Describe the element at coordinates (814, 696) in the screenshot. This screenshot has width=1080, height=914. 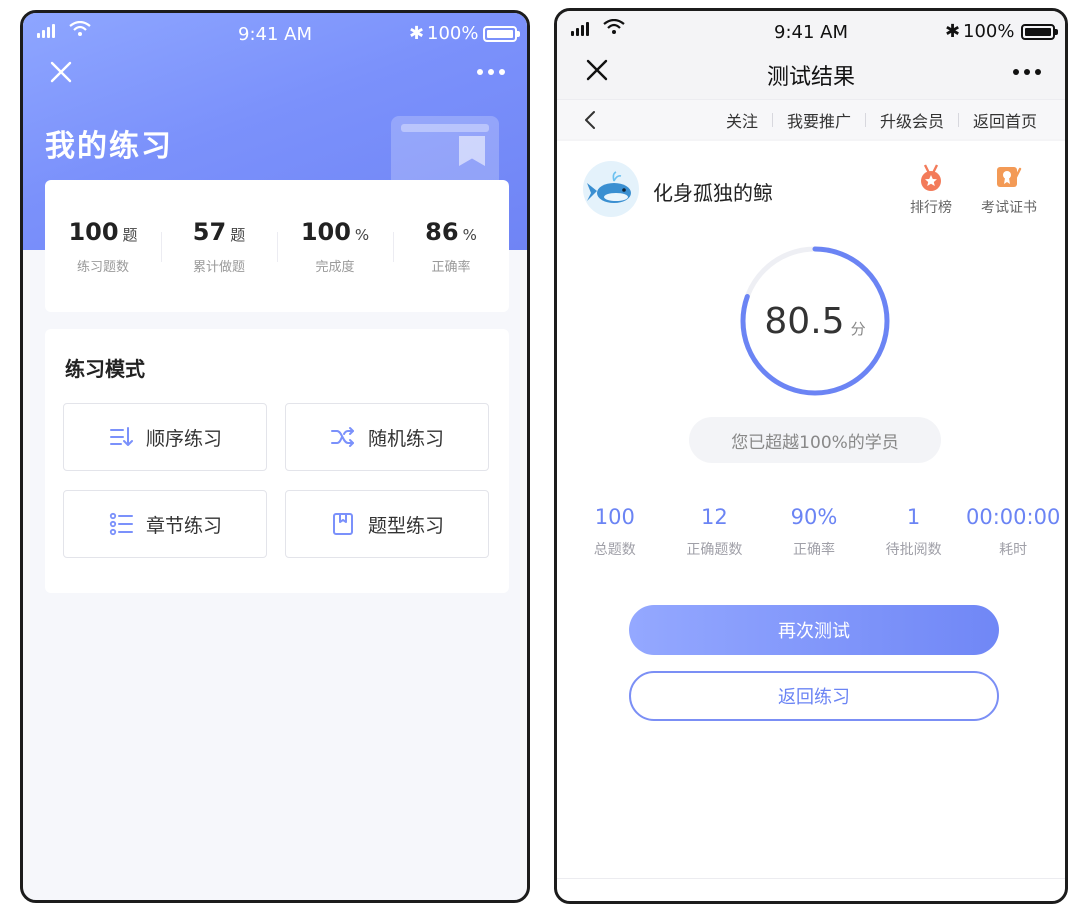
I see `back-to-practice-button: 返回练习` at that location.